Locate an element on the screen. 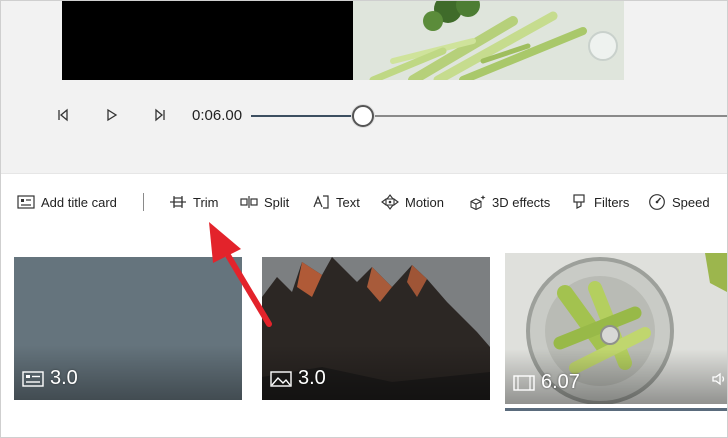  previous-frame-button is located at coordinates (63, 115).